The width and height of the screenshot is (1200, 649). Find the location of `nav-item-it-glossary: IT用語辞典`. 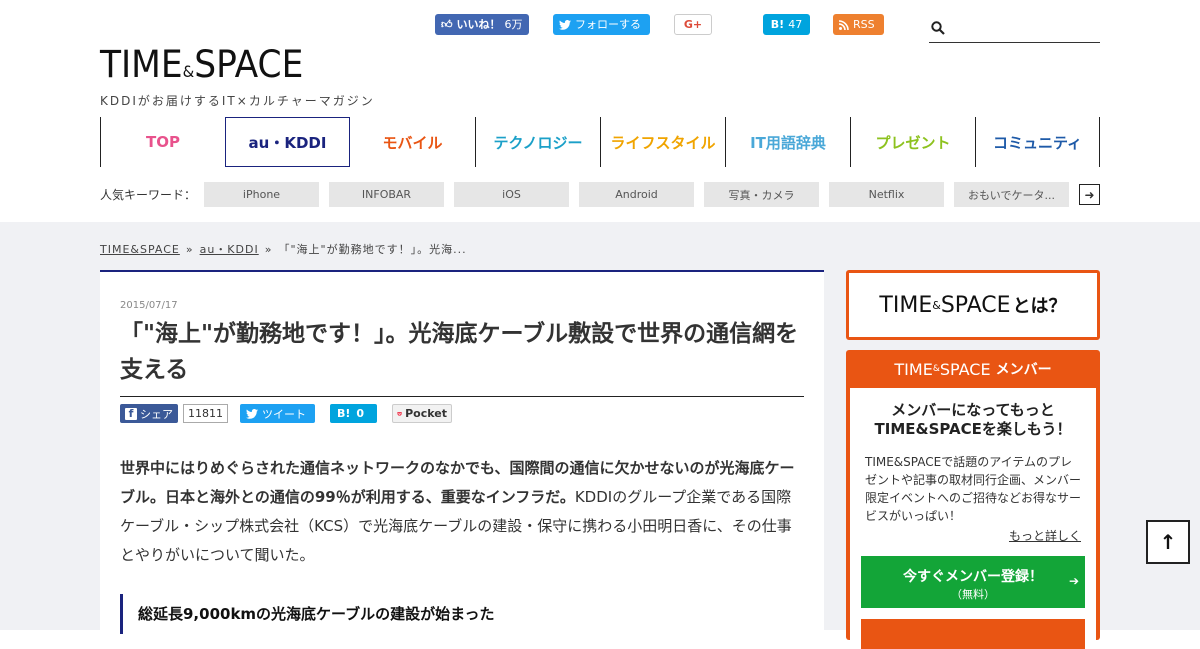

nav-item-it-glossary: IT用語辞典 is located at coordinates (787, 142).